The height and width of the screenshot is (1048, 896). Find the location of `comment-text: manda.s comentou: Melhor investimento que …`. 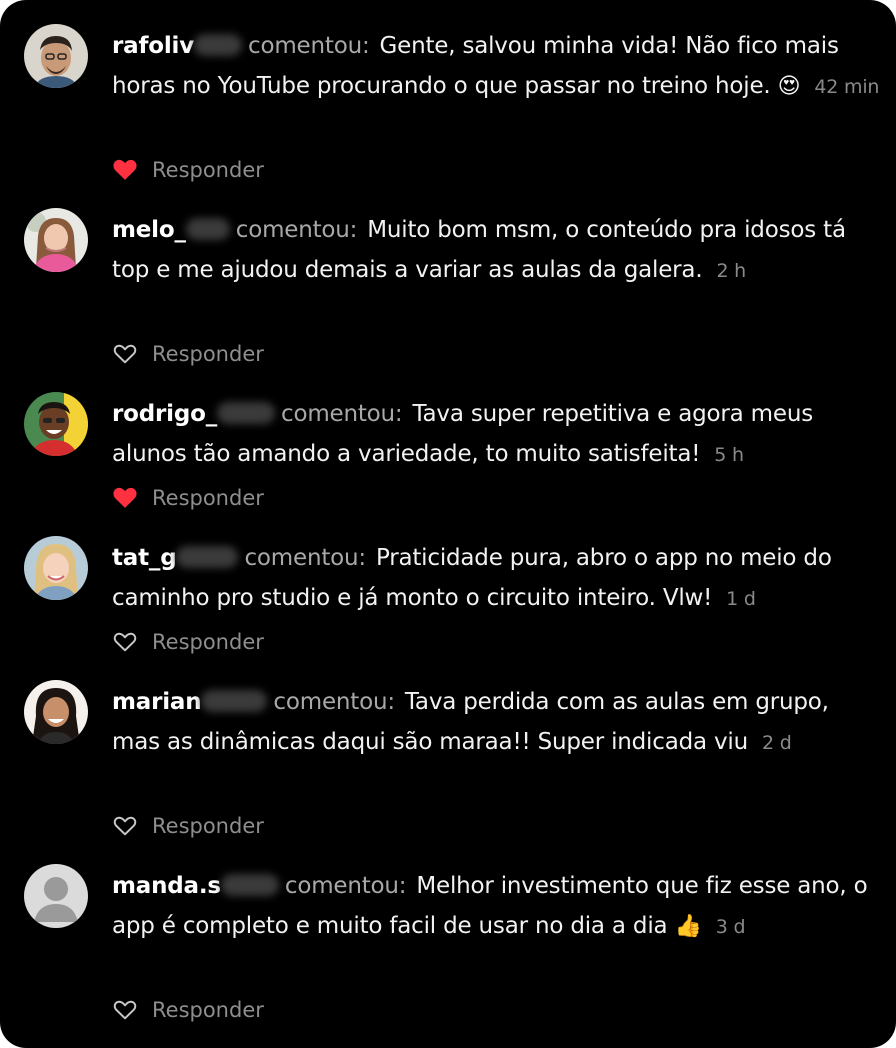

comment-text: manda.s comentou: Melhor investimento que … is located at coordinates (497, 906).